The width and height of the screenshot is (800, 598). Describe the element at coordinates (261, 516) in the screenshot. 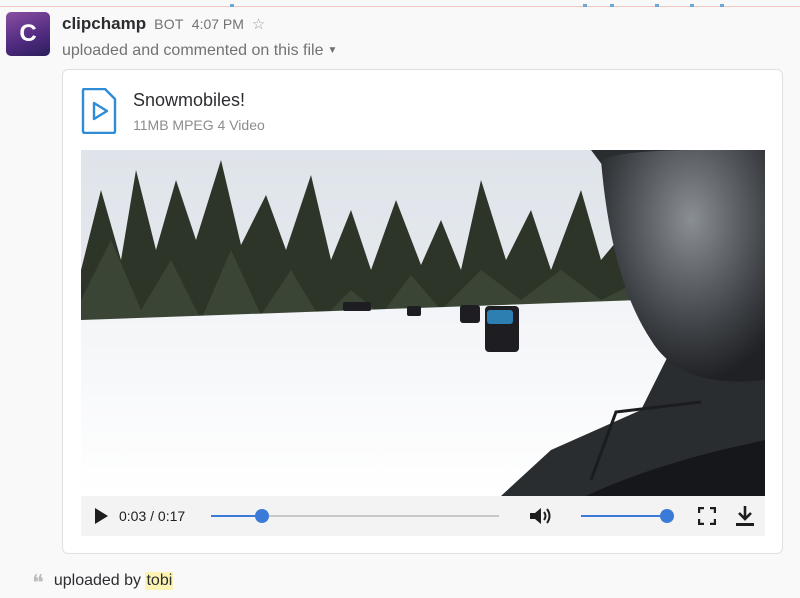

I see `seek-handle` at that location.